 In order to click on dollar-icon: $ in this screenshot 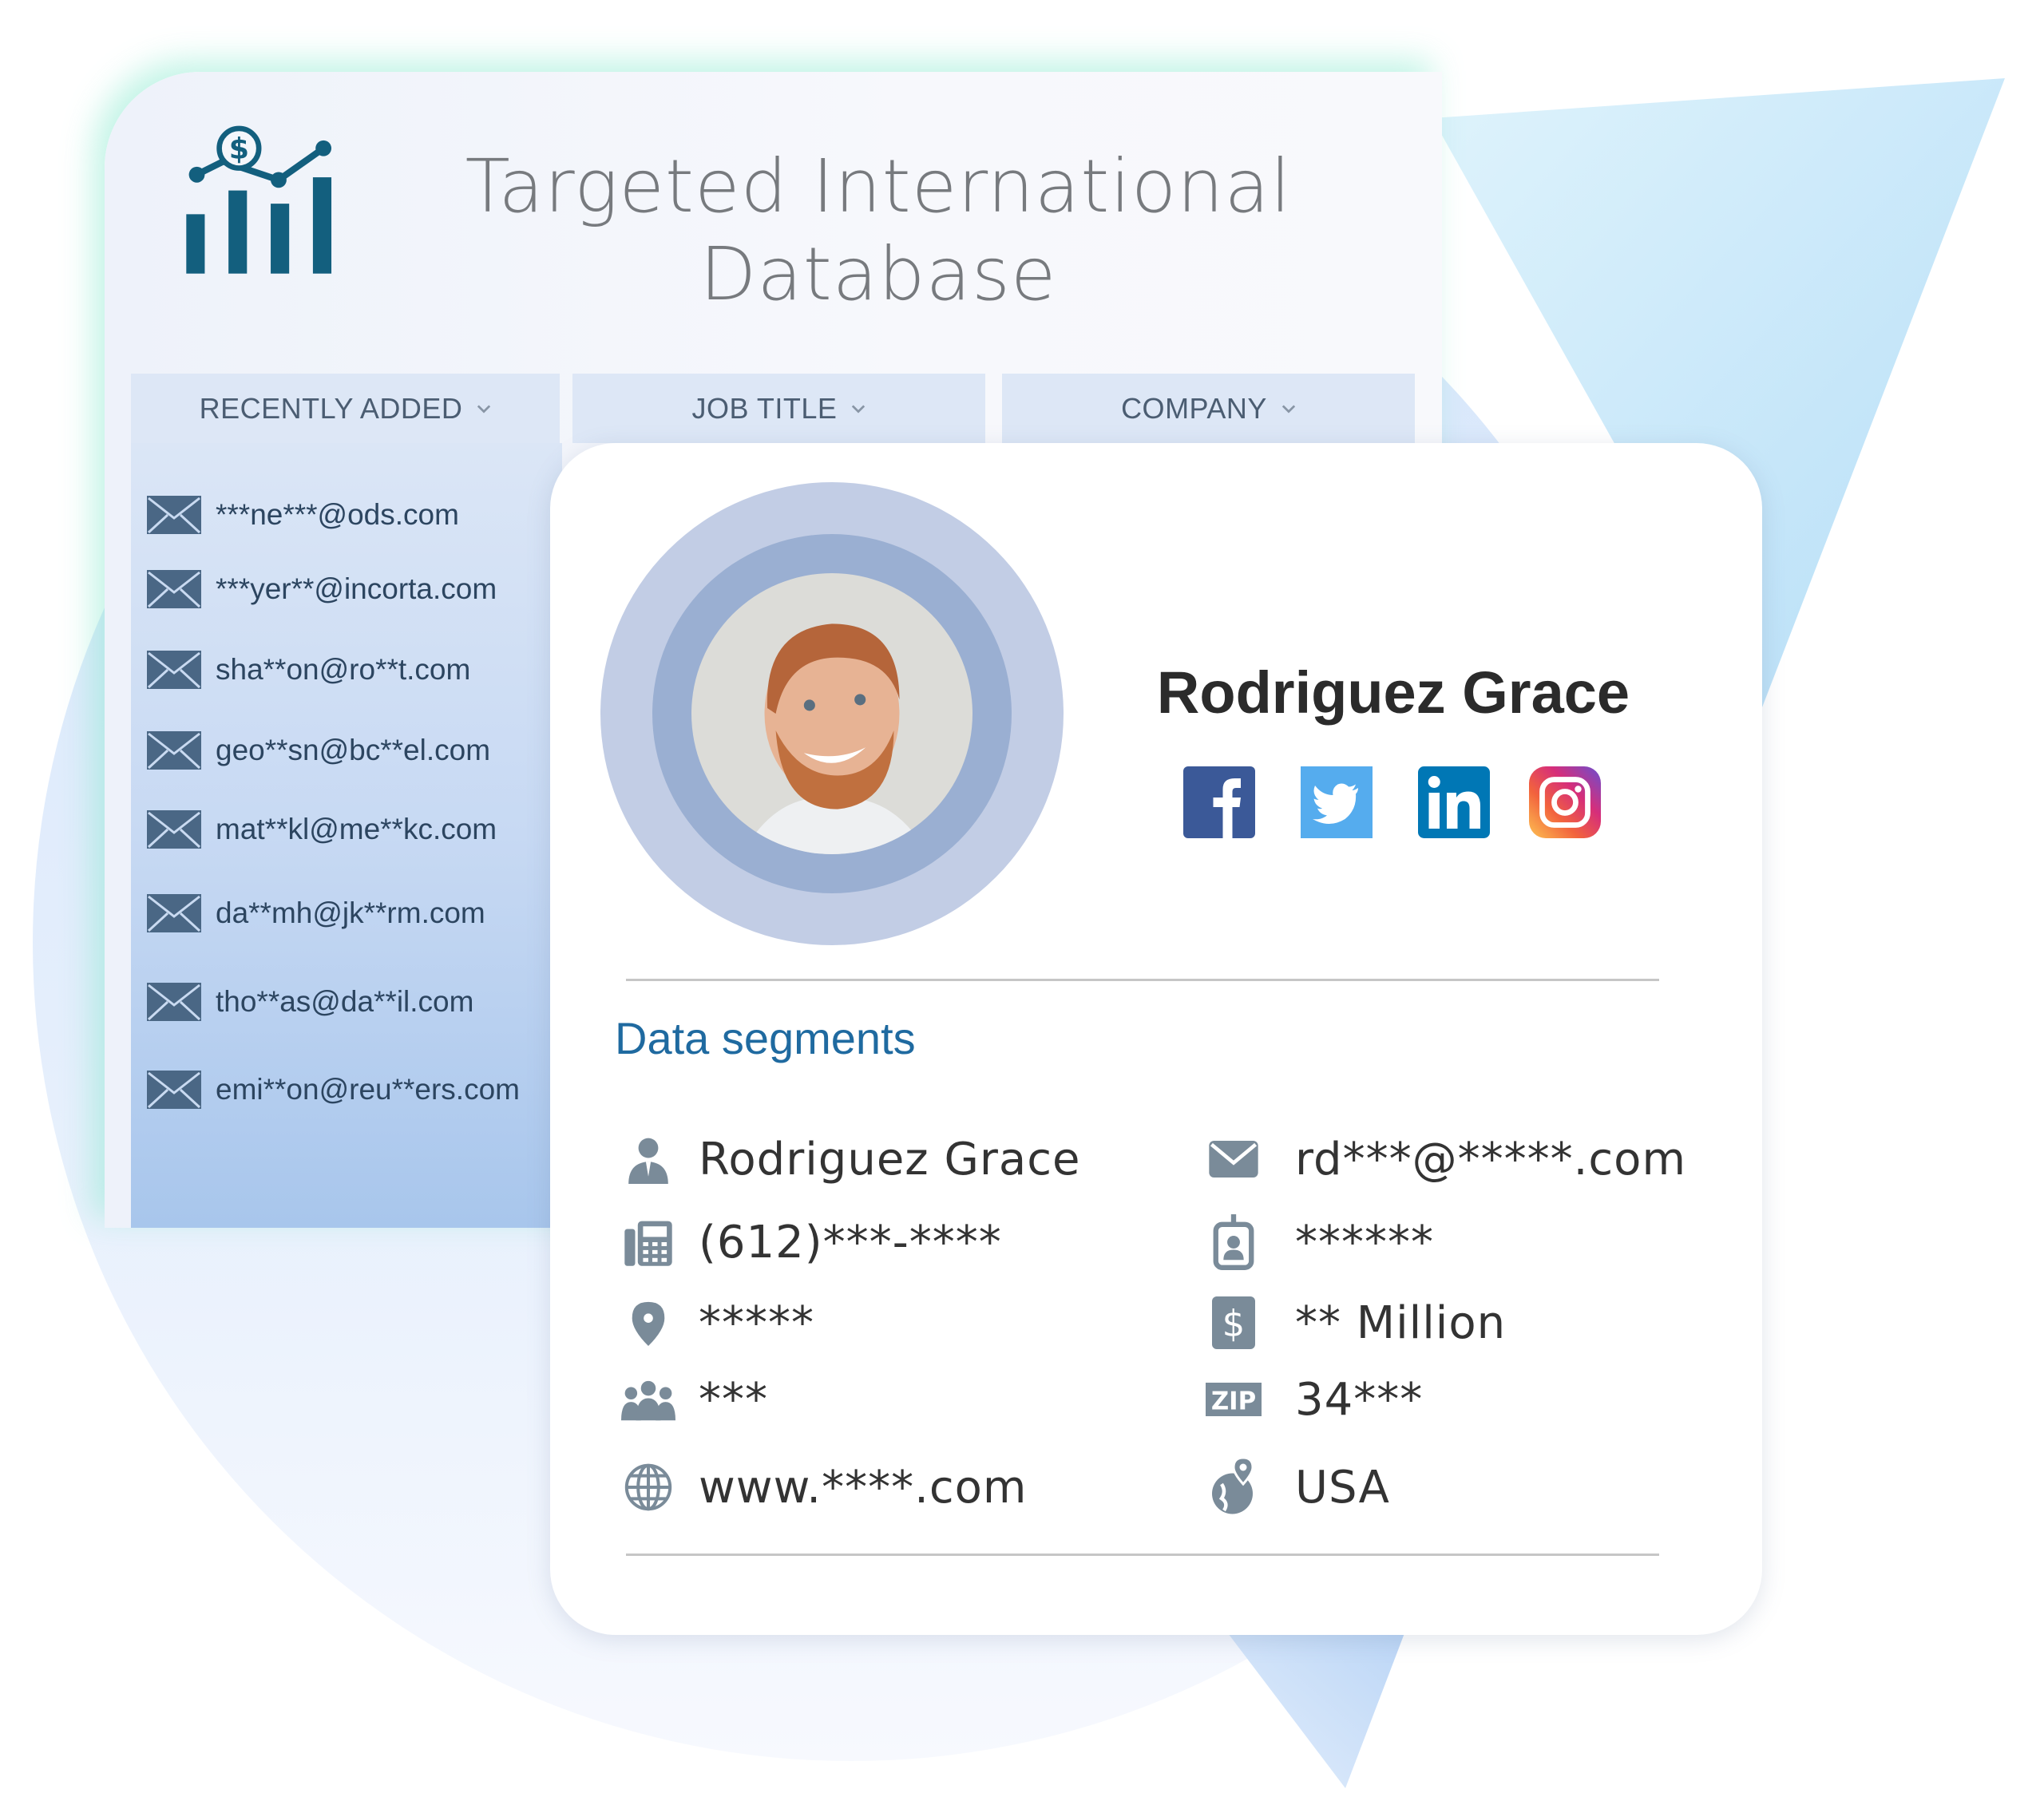, I will do `click(1234, 1323)`.